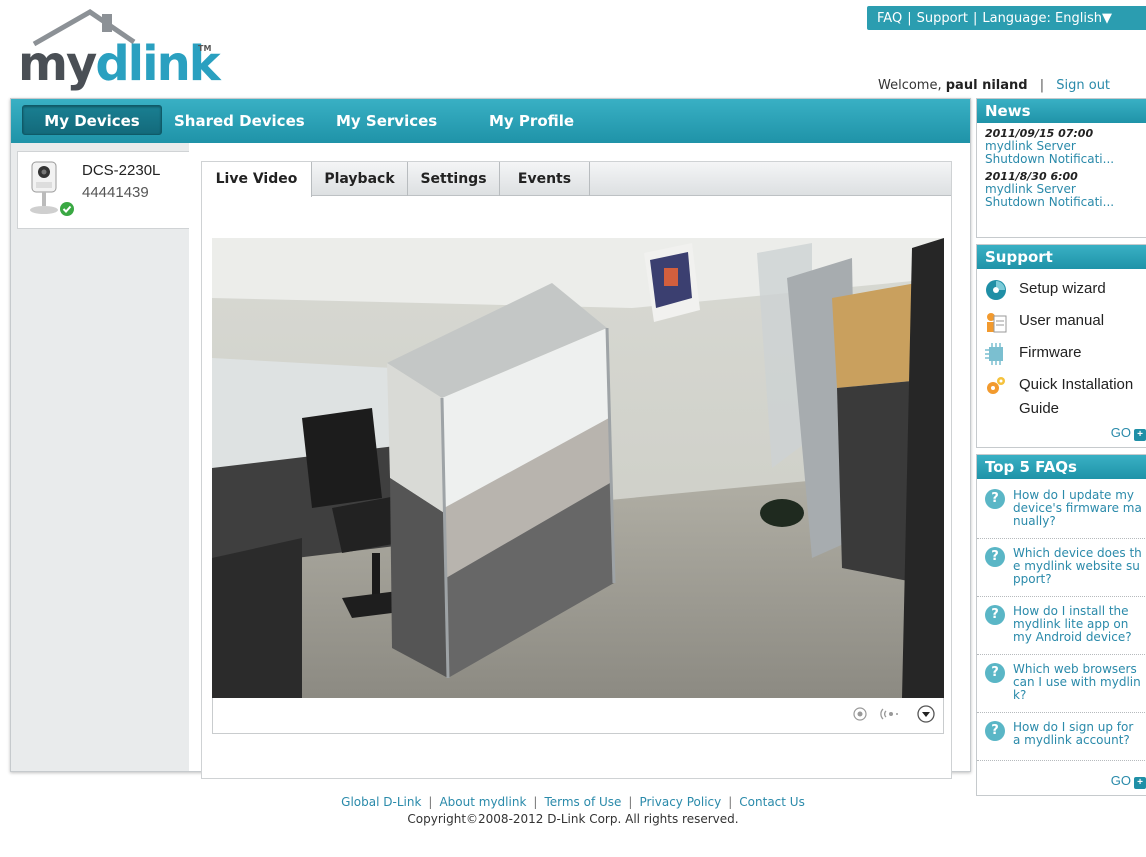 This screenshot has height=857, width=1146. Describe the element at coordinates (1039, 408) in the screenshot. I see `support-item-label: Guide` at that location.